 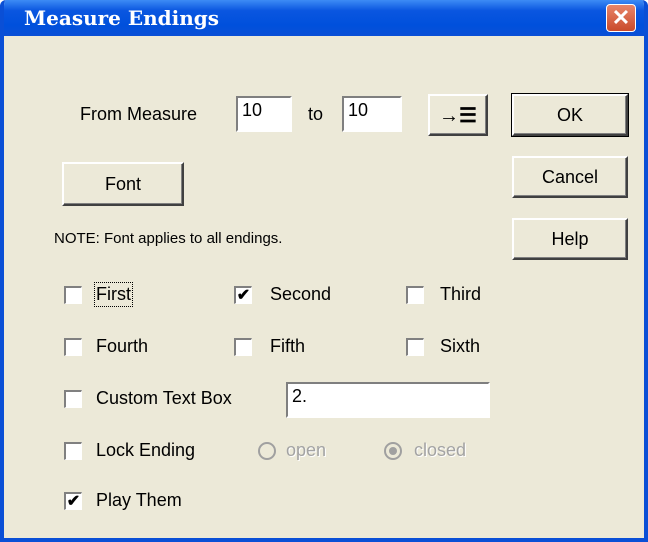 I want to click on font-button-label: Font, so click(x=123, y=183).